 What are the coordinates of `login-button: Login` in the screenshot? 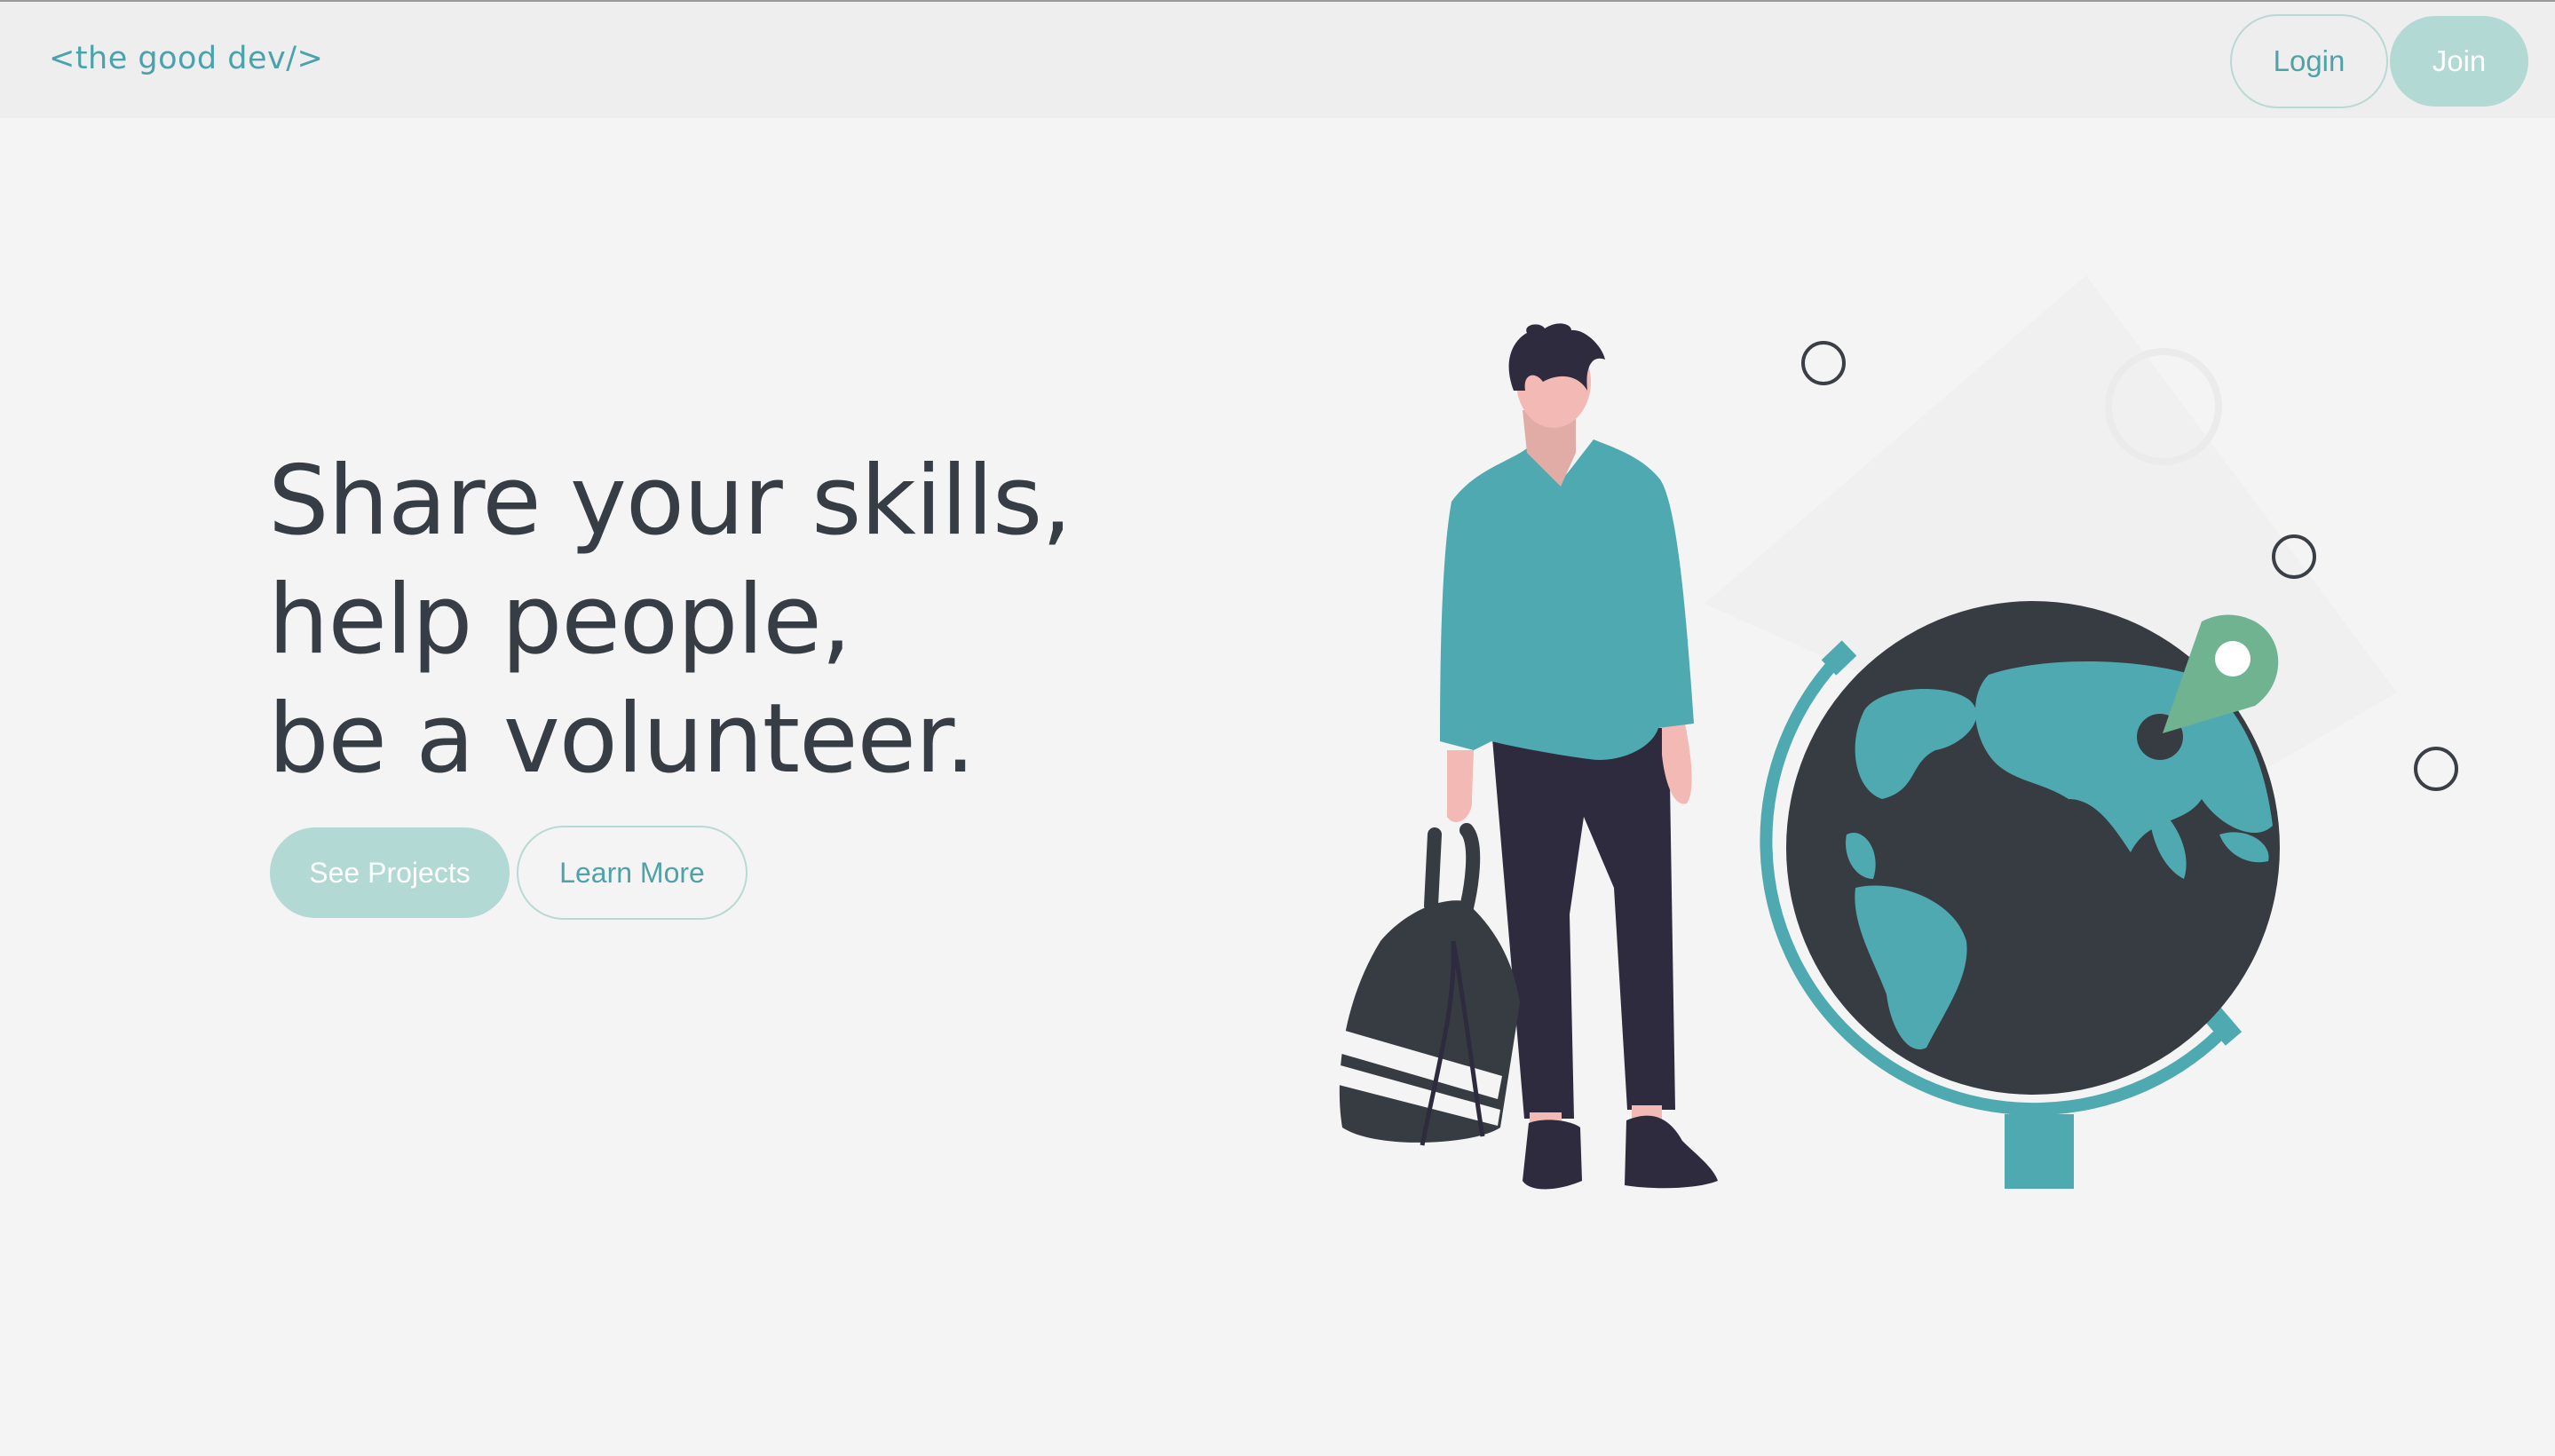 It's located at (2309, 61).